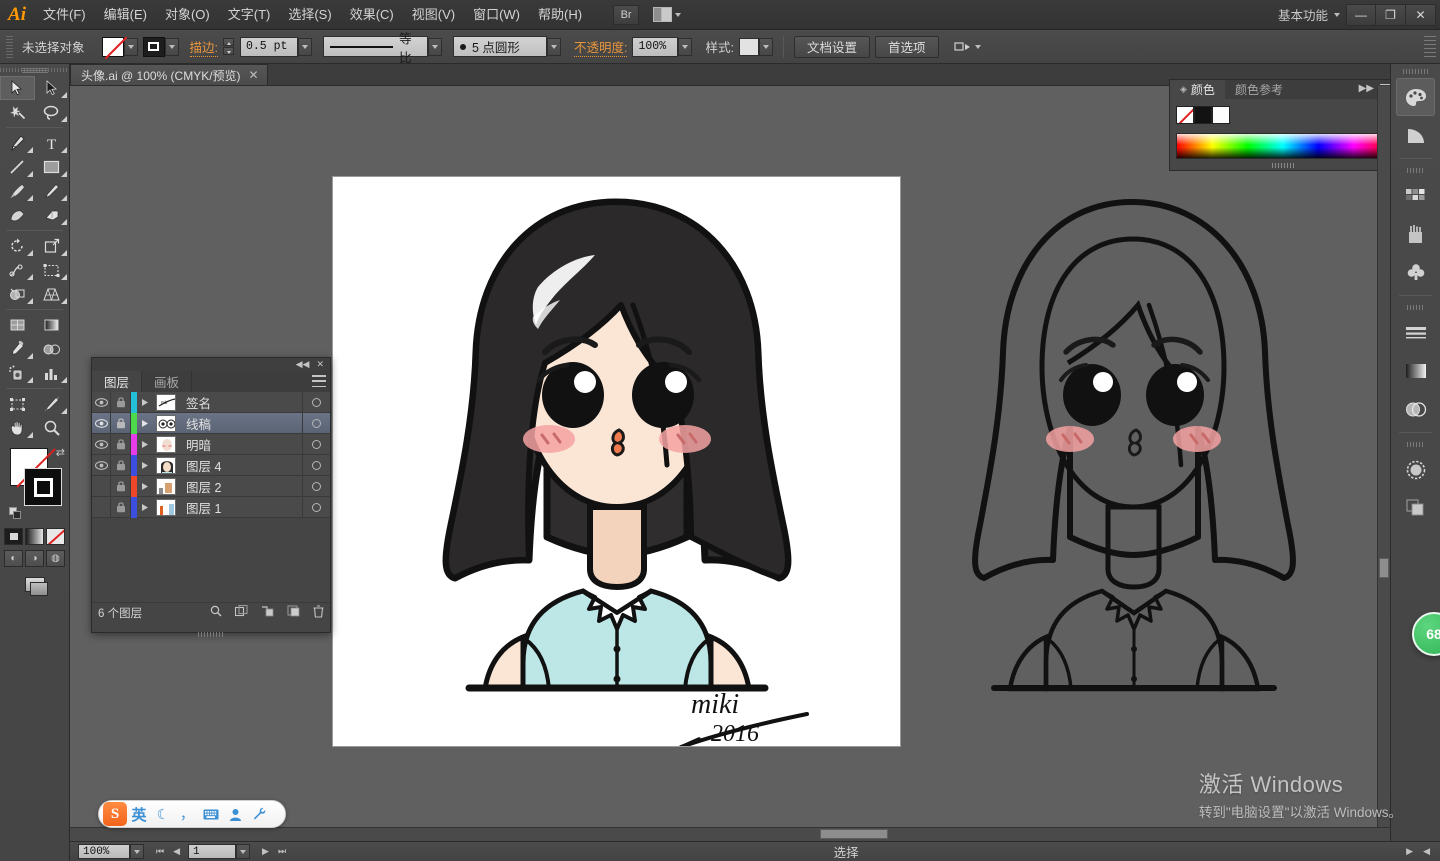  What do you see at coordinates (1361, 14) in the screenshot?
I see `minimize-button: —` at bounding box center [1361, 14].